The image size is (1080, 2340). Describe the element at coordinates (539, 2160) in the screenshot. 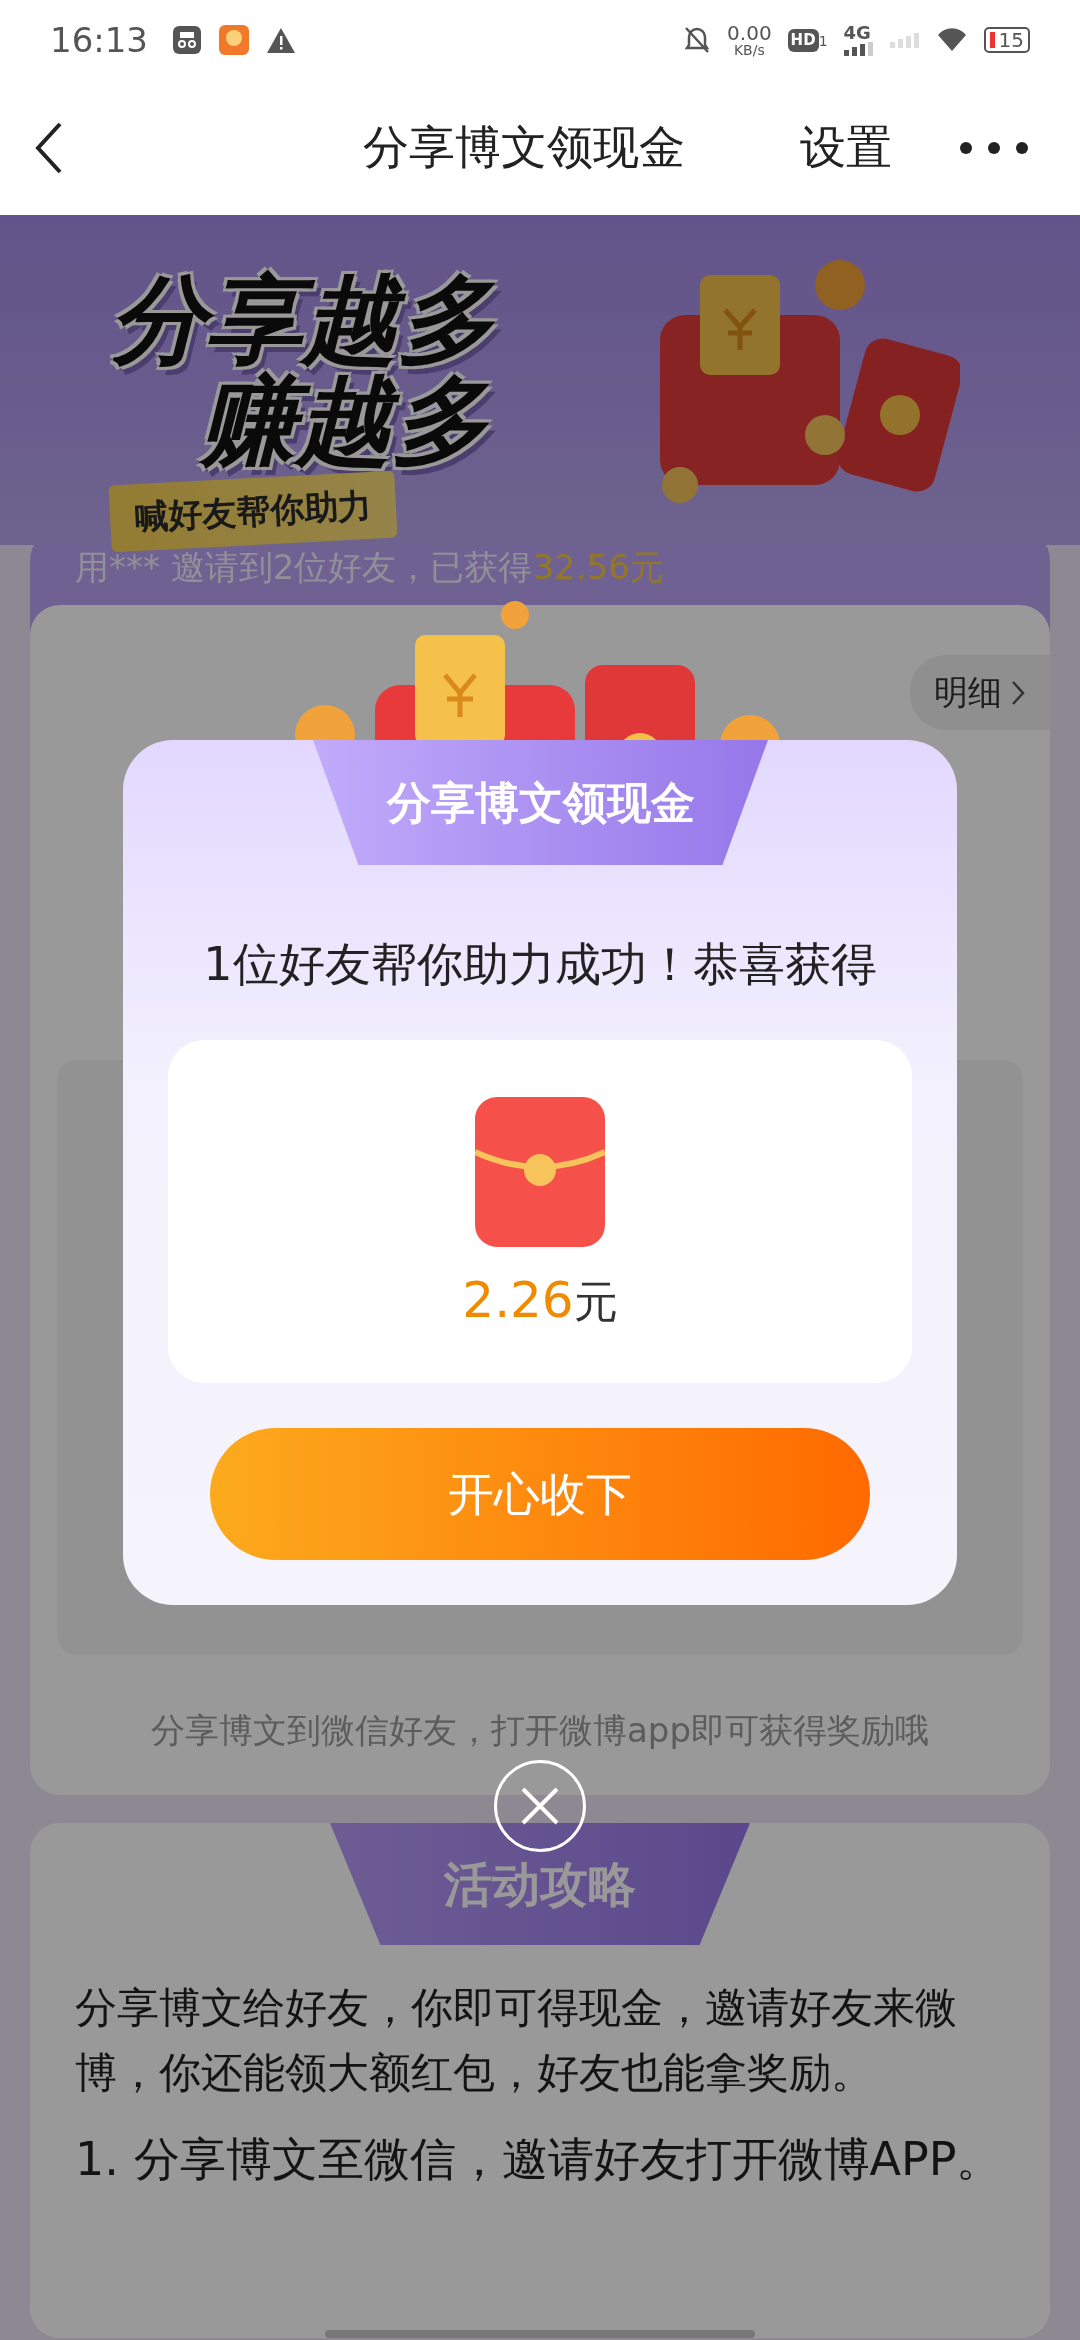

I see `guide-paragraph: 1. 分享博文至微信，邀请好友打开微博APP。` at that location.